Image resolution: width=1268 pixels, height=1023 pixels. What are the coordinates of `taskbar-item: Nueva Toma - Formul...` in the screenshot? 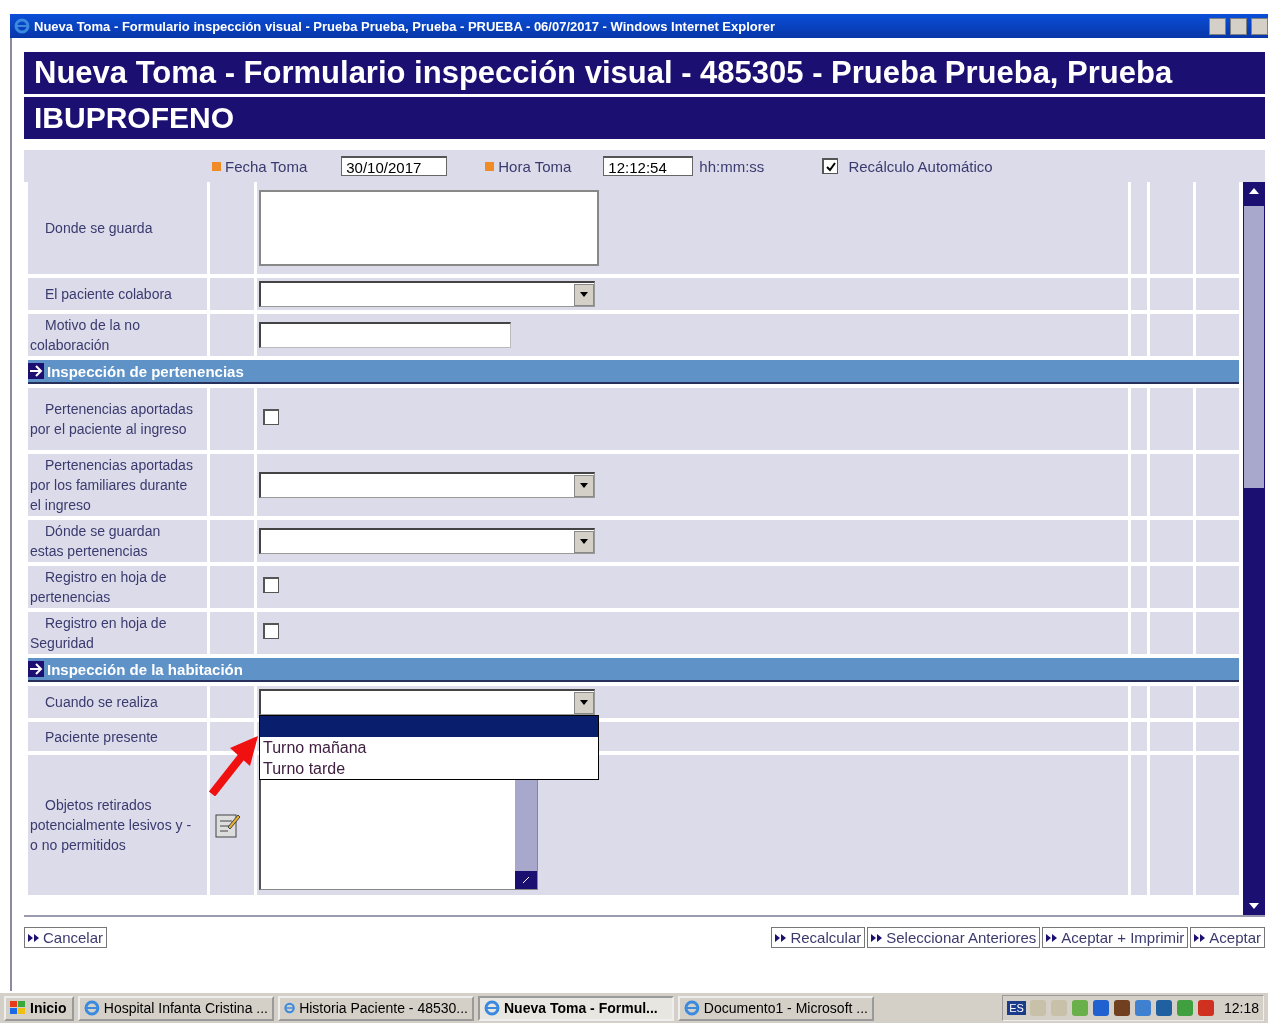 It's located at (576, 1008).